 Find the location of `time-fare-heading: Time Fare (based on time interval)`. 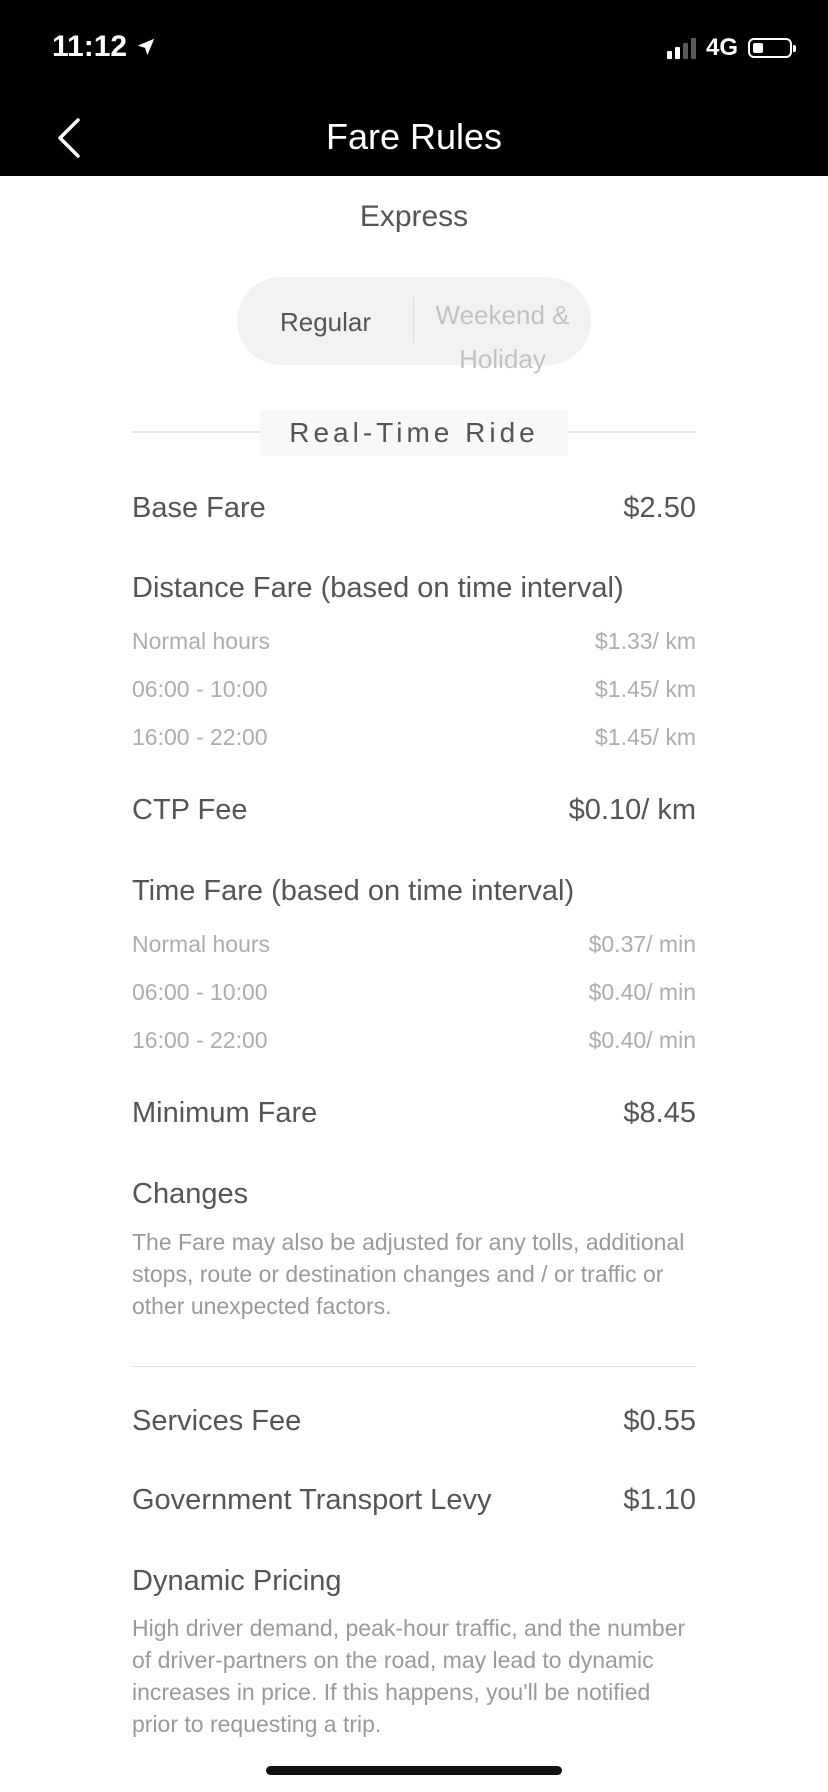

time-fare-heading: Time Fare (based on time interval) is located at coordinates (353, 891).